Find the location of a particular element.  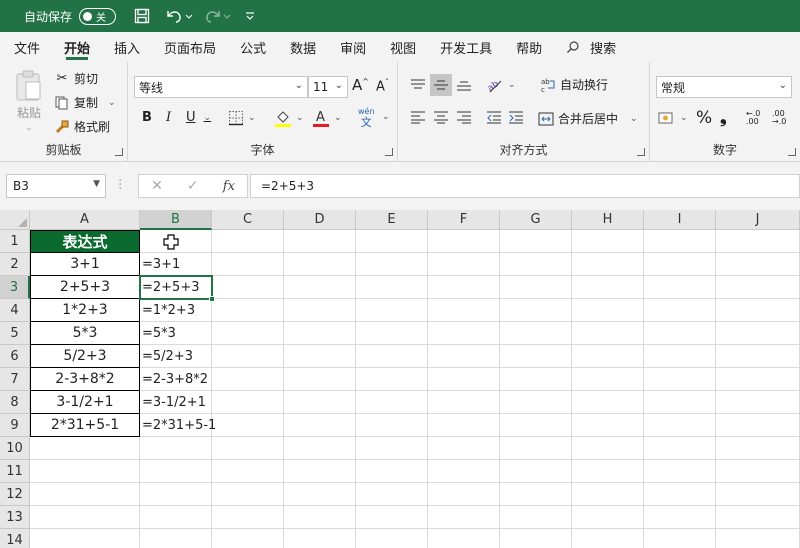

decrease-indent-button is located at coordinates (494, 117).